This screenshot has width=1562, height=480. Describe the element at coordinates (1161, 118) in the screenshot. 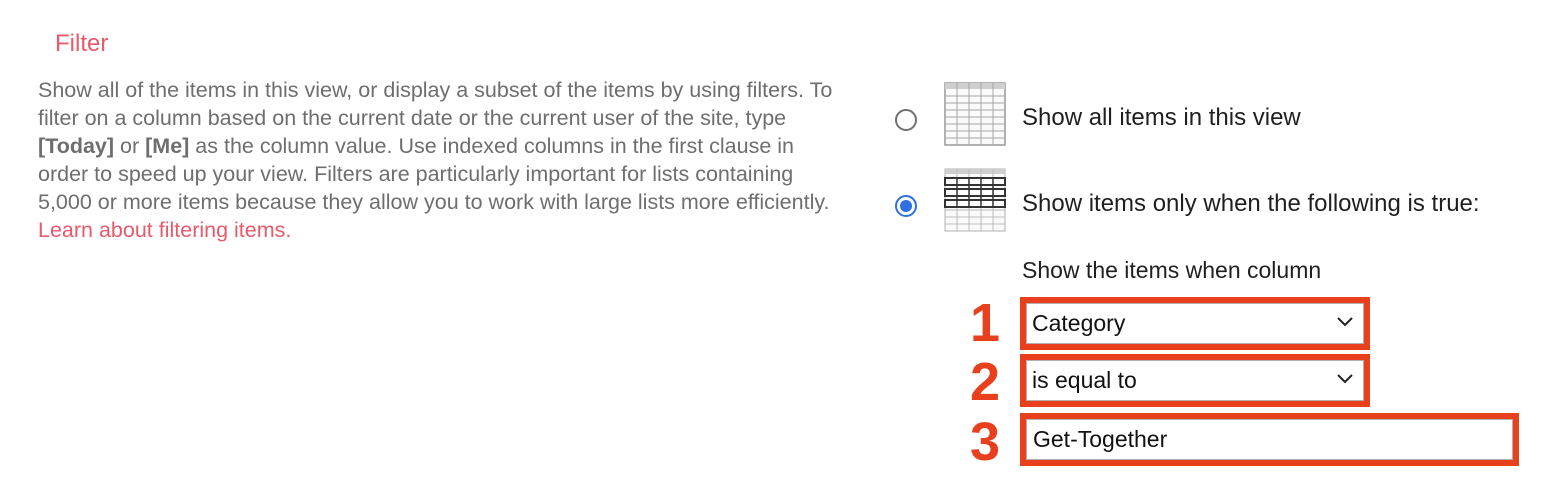

I see `show-all-label: Show all items in this view` at that location.